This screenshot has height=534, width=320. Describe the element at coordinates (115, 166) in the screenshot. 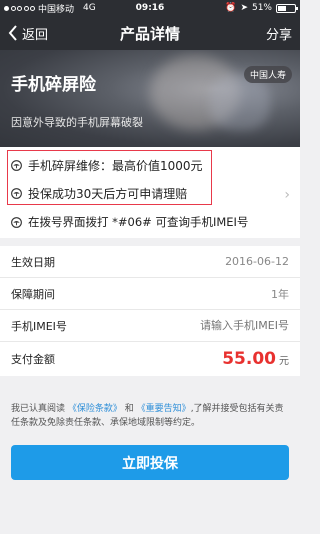

I see `feature-text: 手机碎屏维修：最高价值1000元` at that location.